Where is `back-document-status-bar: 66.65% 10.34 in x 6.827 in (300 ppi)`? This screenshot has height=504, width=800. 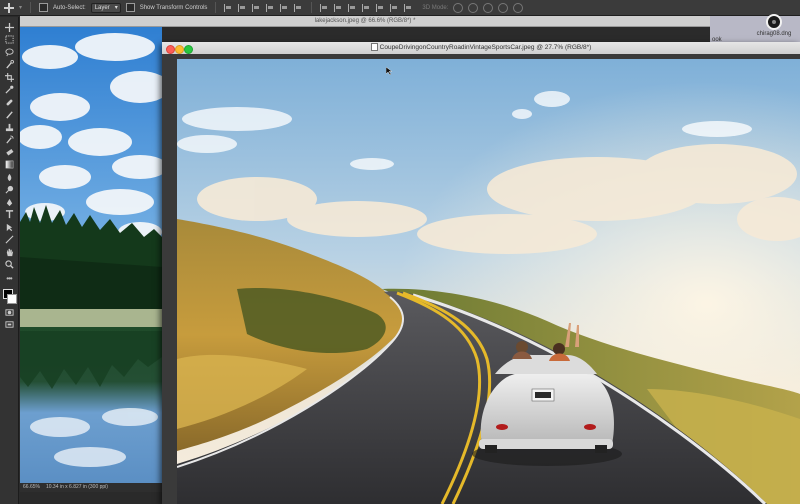 back-document-status-bar: 66.65% 10.34 in x 6.827 in (300 ppi) is located at coordinates (91, 487).